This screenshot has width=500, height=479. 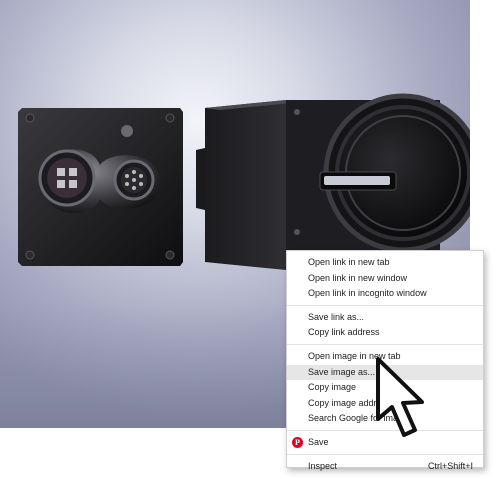 What do you see at coordinates (385, 467) in the screenshot?
I see `menu-item-inspect: Inspect Ctrl+Shift+I` at bounding box center [385, 467].